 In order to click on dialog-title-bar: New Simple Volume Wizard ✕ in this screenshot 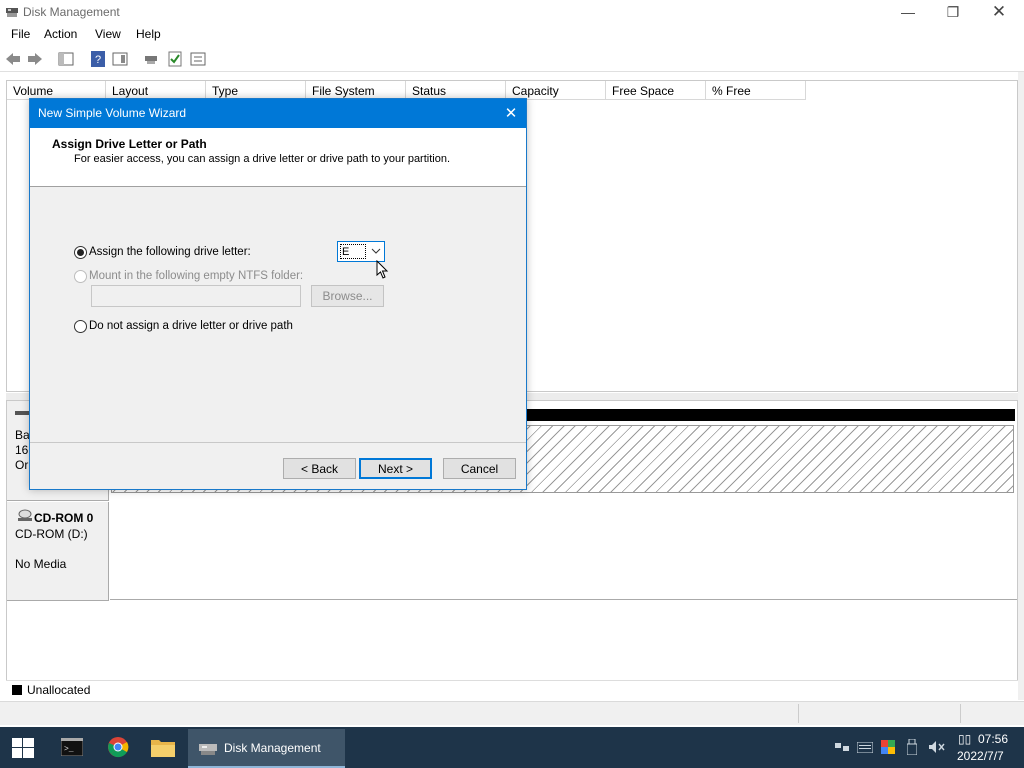, I will do `click(278, 113)`.